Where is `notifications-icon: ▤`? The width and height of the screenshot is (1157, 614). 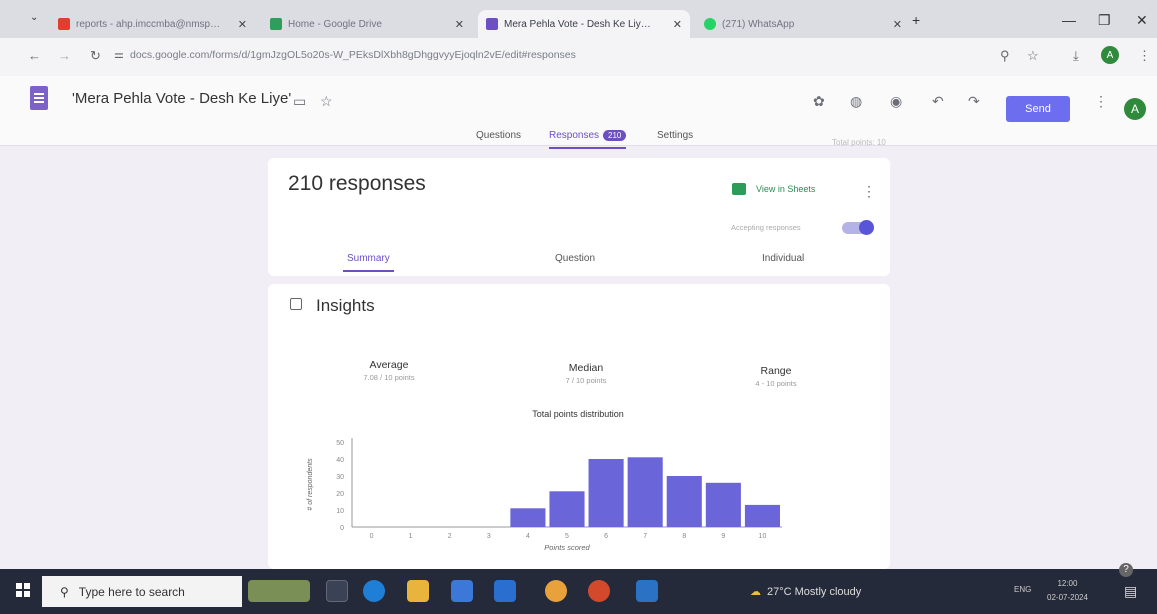
notifications-icon: ▤ is located at coordinates (1130, 591).